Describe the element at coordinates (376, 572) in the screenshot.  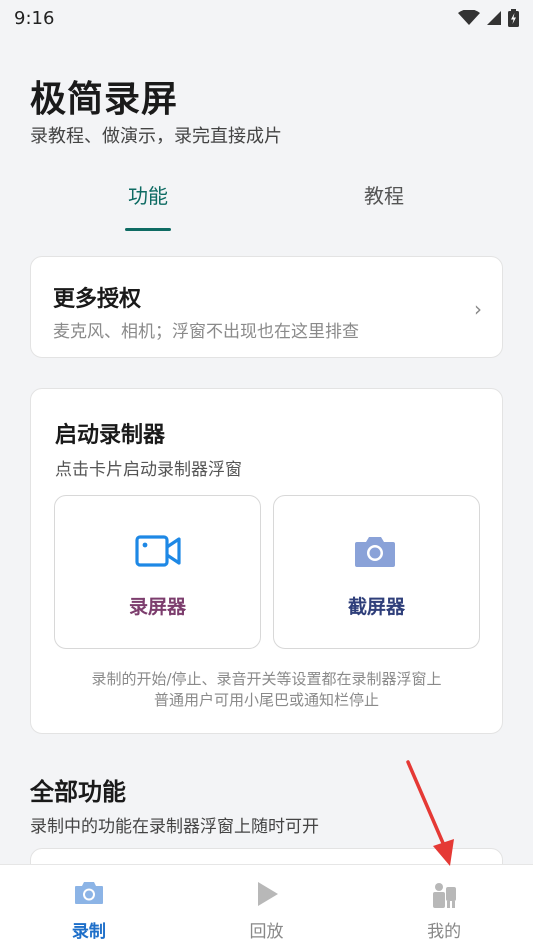
I see `screenshot-tool-button: 截屏器` at that location.